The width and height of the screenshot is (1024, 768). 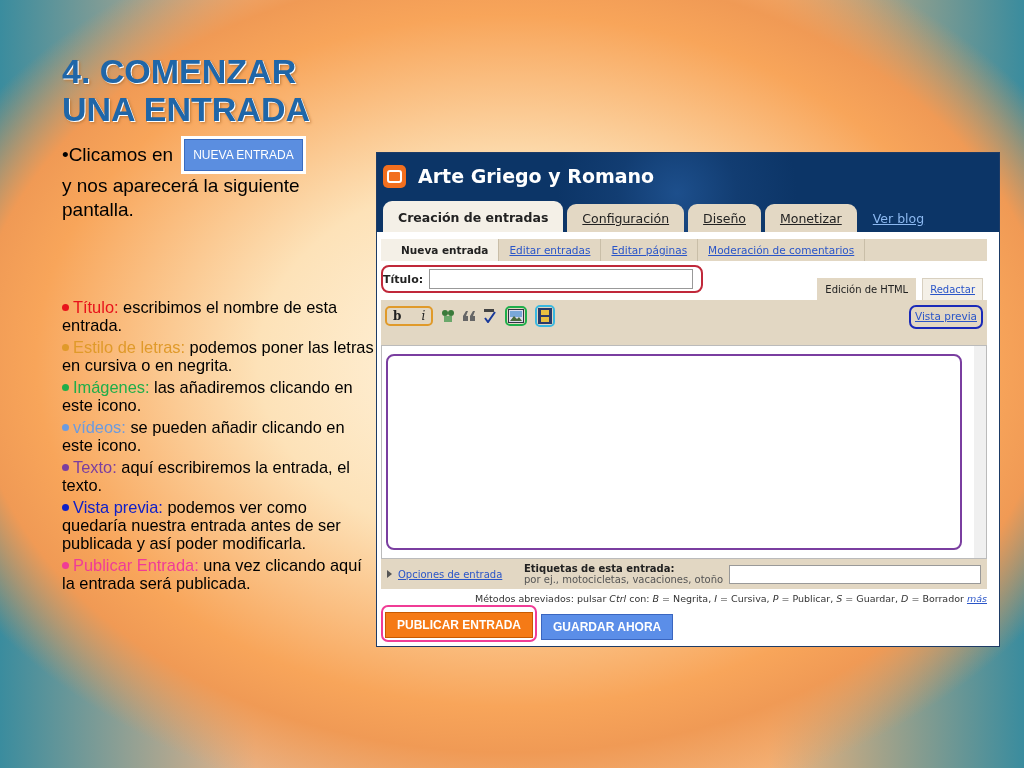 What do you see at coordinates (389, 574) in the screenshot?
I see `expand-triangle-icon` at bounding box center [389, 574].